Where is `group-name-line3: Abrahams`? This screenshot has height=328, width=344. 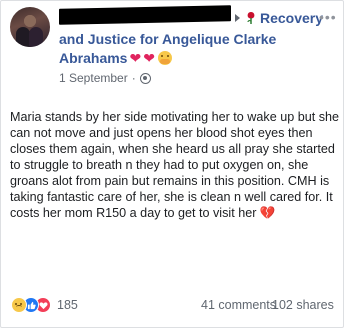
group-name-line3: Abrahams is located at coordinates (93, 58).